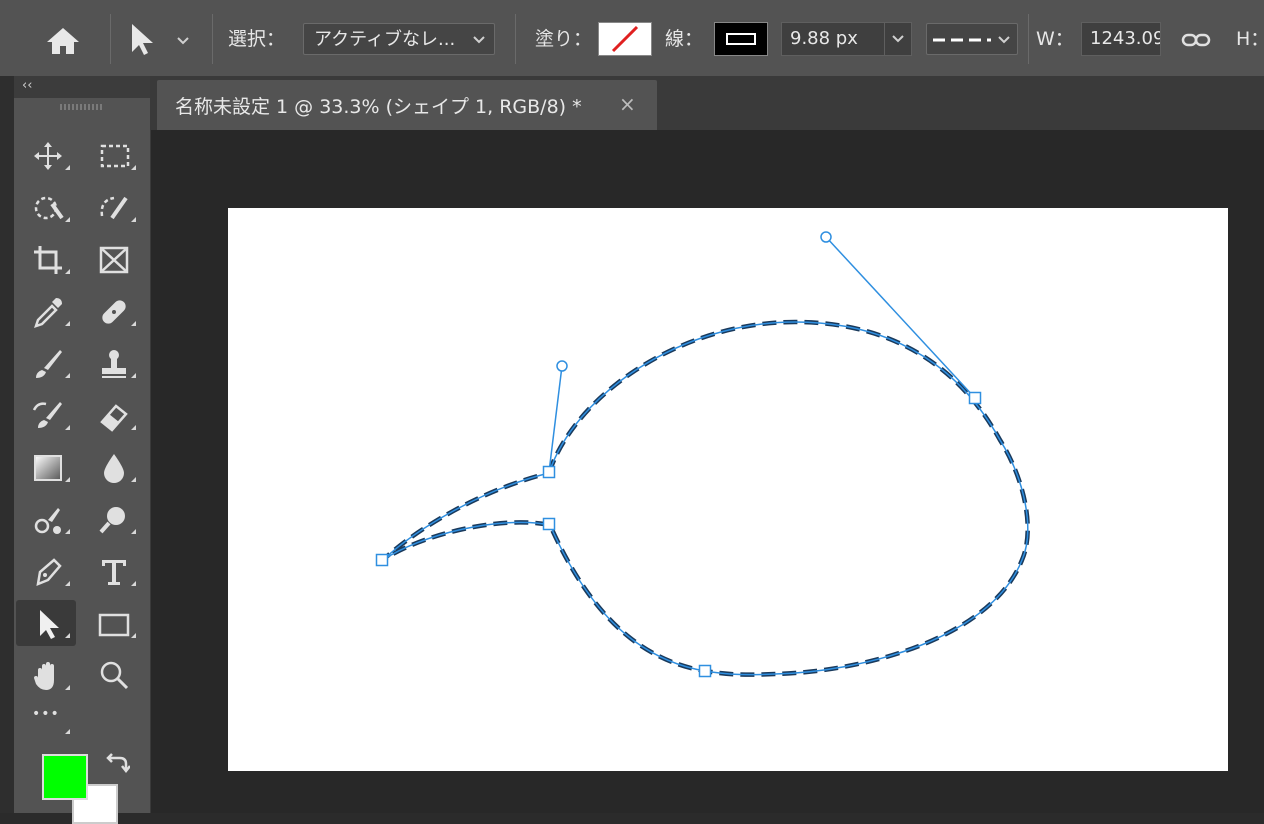 Image resolution: width=1264 pixels, height=824 pixels. I want to click on direction-line, so click(900, 317).